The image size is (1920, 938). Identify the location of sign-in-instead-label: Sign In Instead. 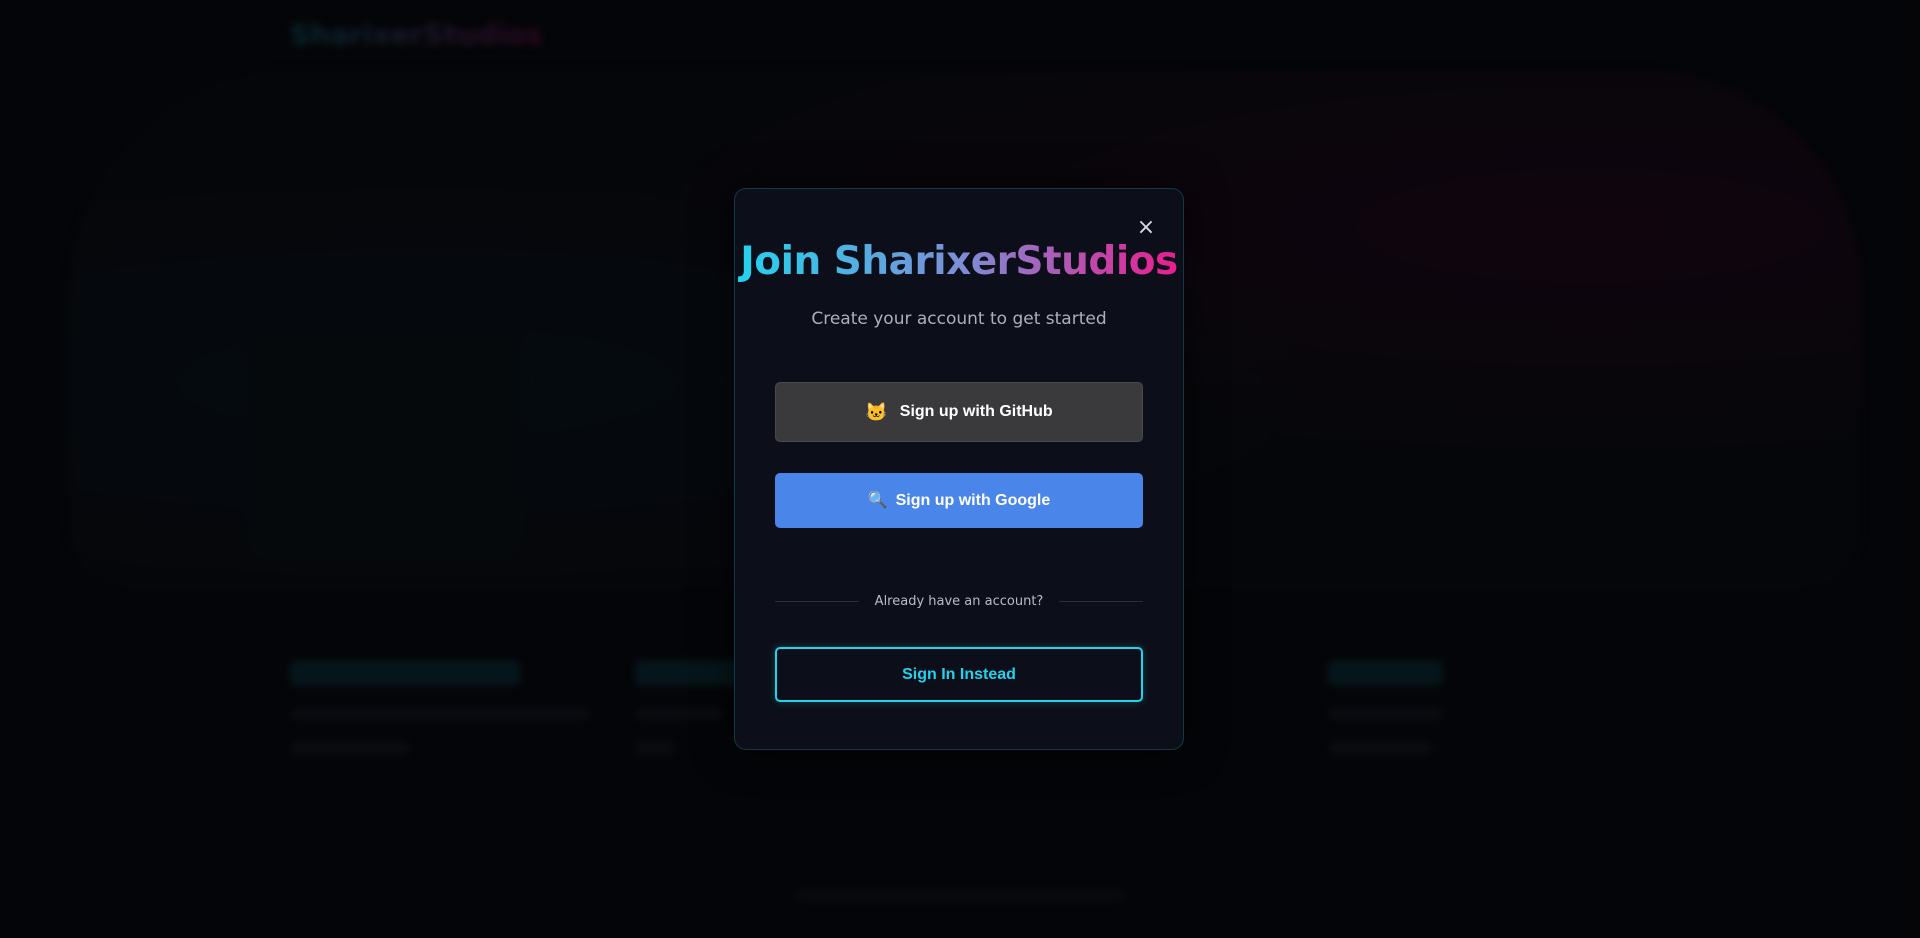
(959, 674).